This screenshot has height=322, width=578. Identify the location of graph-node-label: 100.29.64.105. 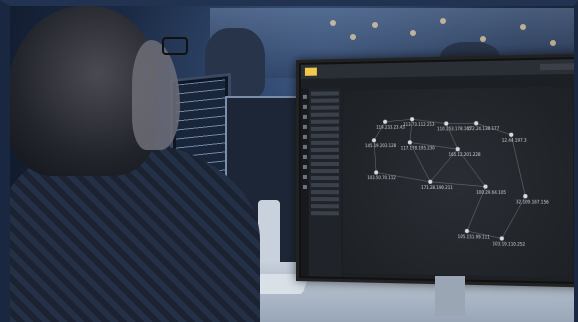
(491, 191).